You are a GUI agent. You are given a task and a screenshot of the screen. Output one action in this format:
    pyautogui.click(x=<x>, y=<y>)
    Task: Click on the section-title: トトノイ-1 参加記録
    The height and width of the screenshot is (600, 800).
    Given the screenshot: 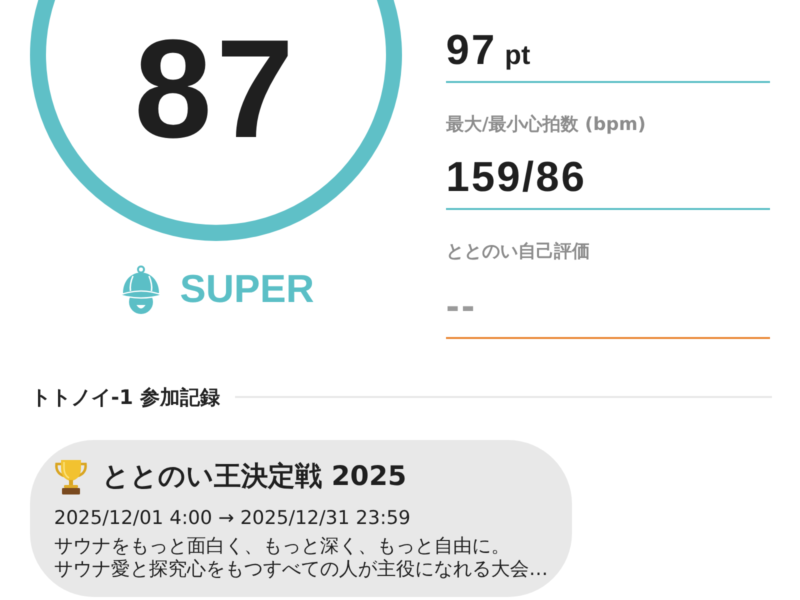 What is the action you would take?
    pyautogui.click(x=125, y=397)
    